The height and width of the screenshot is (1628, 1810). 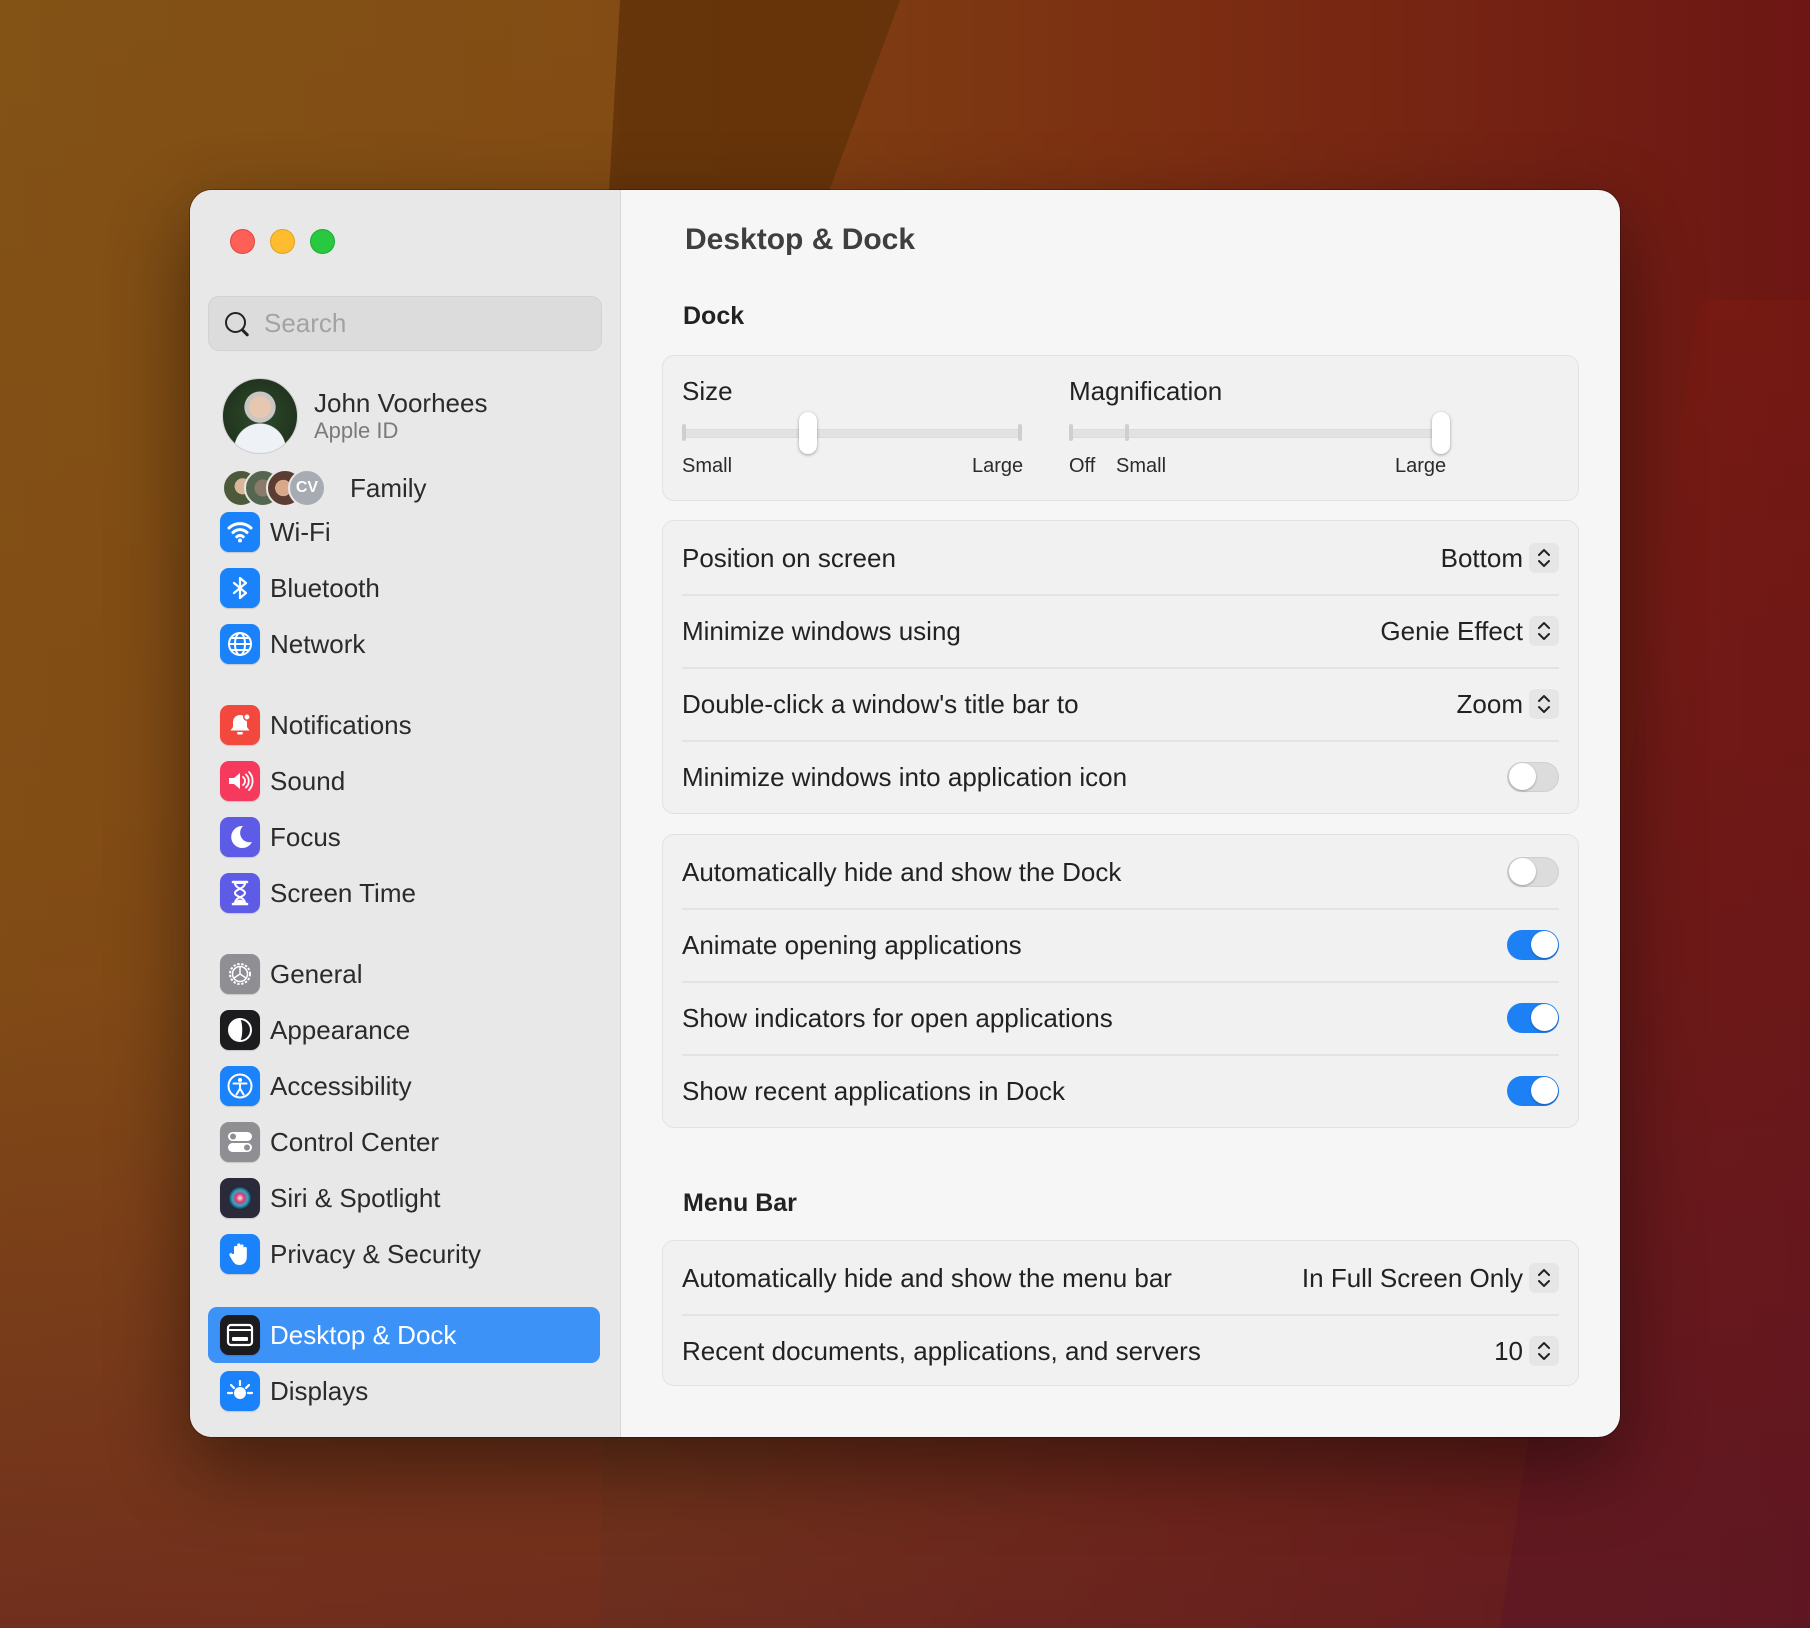 I want to click on sidebar-item-label: Notifications, so click(x=341, y=724).